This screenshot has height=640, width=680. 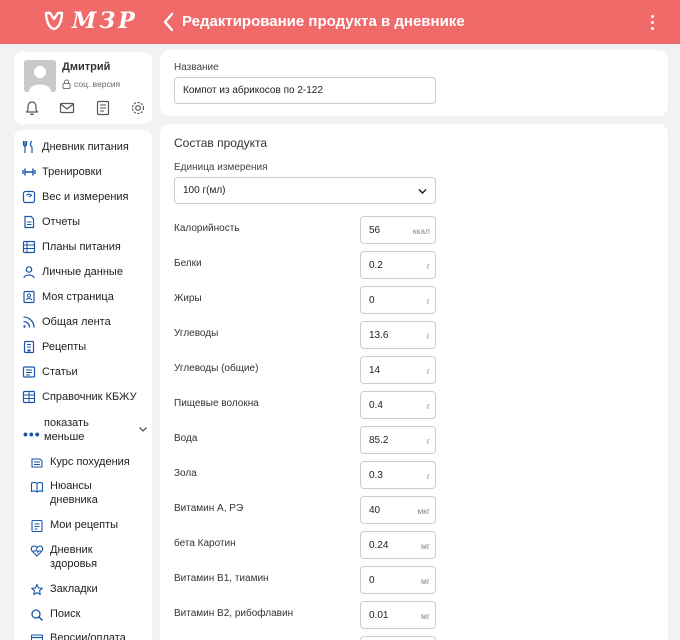 What do you see at coordinates (423, 511) in the screenshot?
I see `nutrient-unit: мкг` at bounding box center [423, 511].